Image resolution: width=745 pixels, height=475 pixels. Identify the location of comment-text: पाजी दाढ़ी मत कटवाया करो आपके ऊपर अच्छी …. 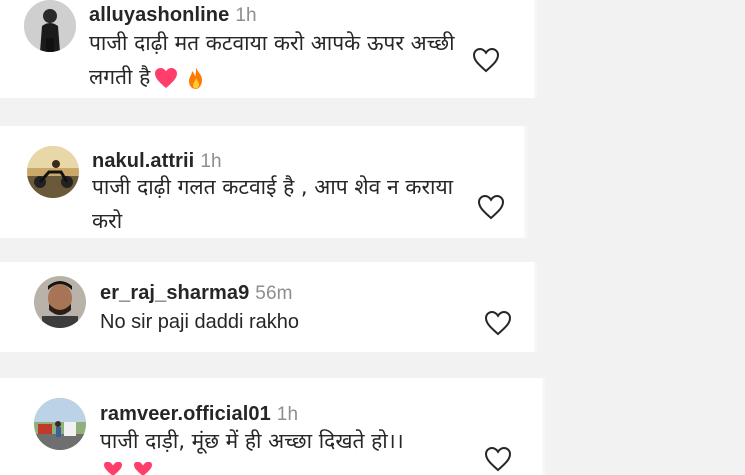
(274, 60).